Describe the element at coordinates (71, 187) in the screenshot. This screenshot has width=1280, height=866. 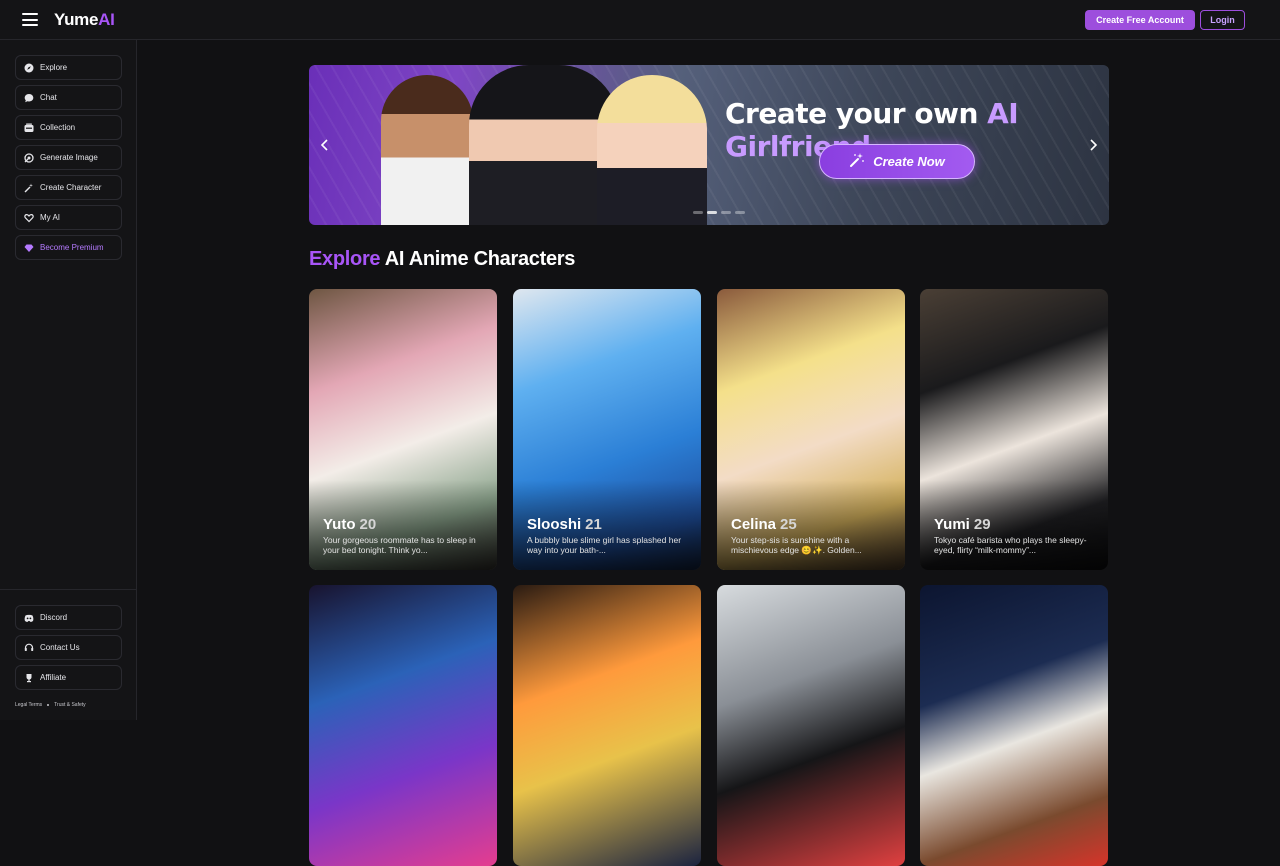
I see `sidebar-item-label: Create Character` at that location.